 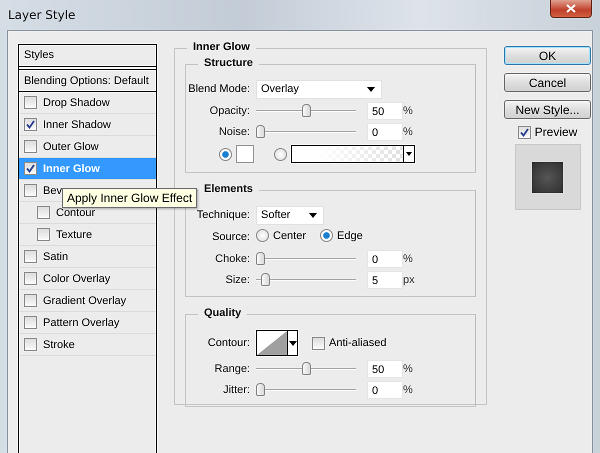 What do you see at coordinates (280, 89) in the screenshot?
I see `dropdown-value: Overlay` at bounding box center [280, 89].